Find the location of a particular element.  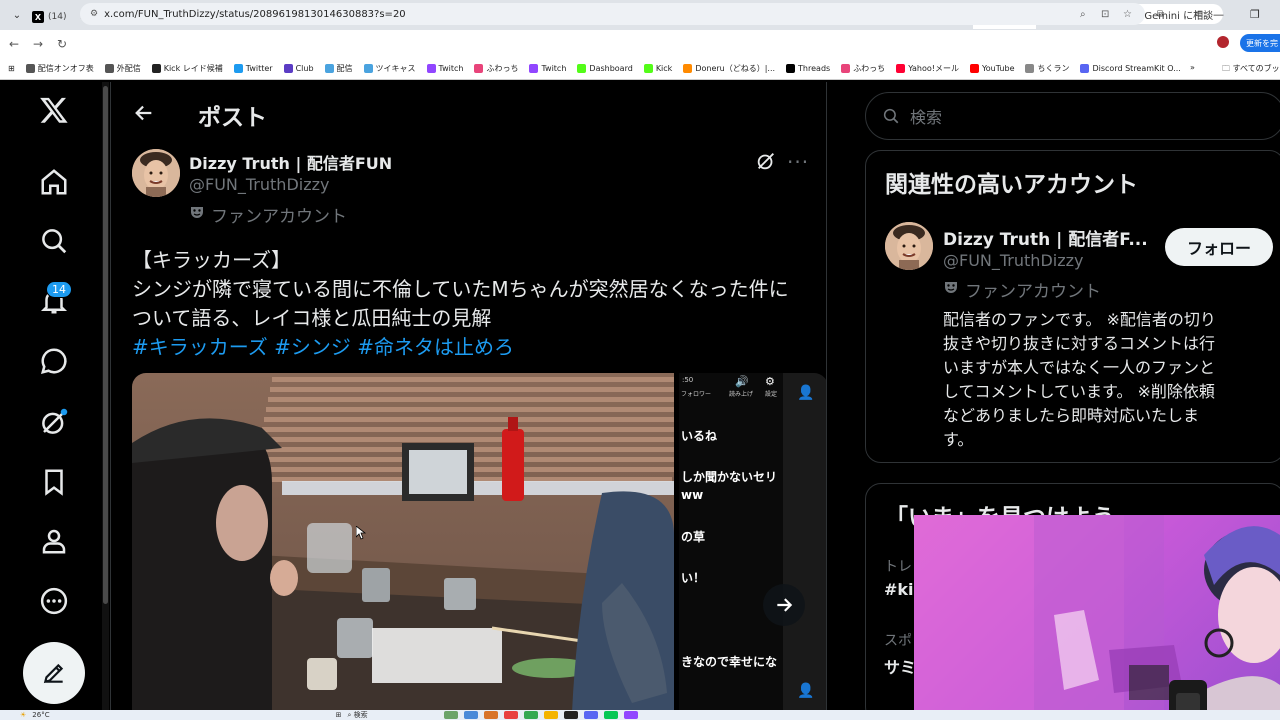

grok-explain-icon is located at coordinates (766, 163).